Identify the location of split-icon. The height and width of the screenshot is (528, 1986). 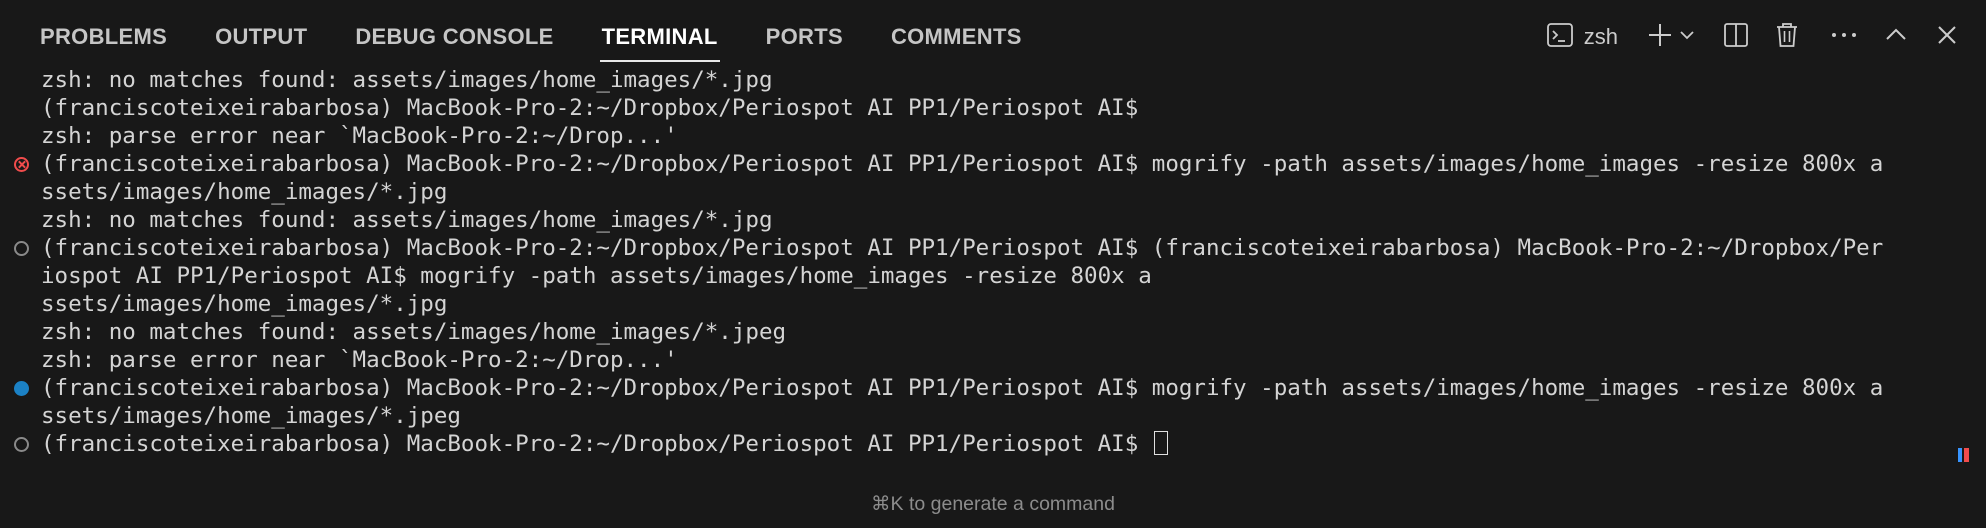
(1736, 37).